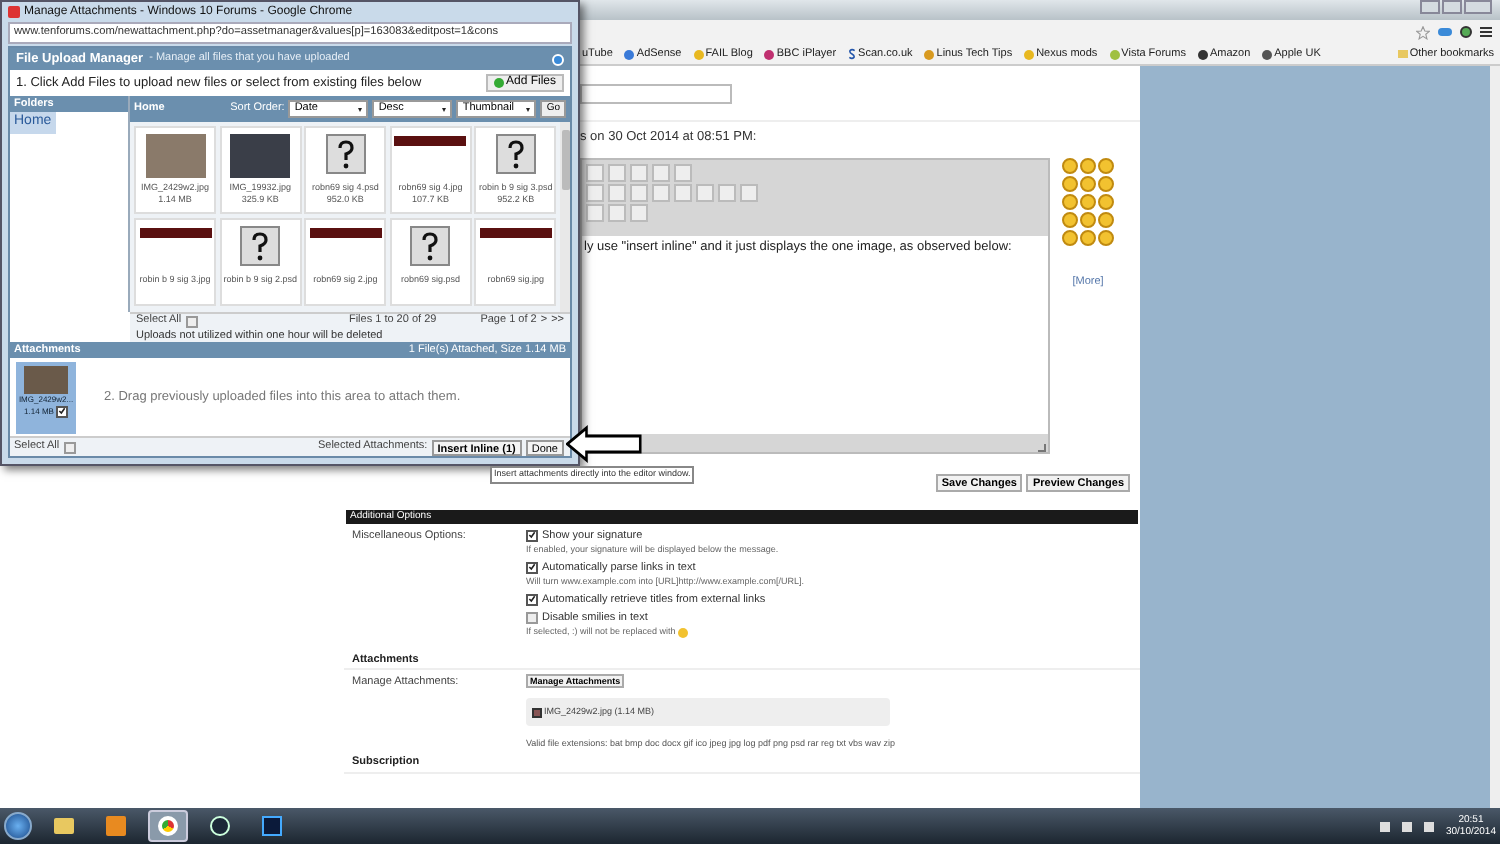 Image resolution: width=1500 pixels, height=844 pixels. I want to click on minimize-button, so click(1430, 7).